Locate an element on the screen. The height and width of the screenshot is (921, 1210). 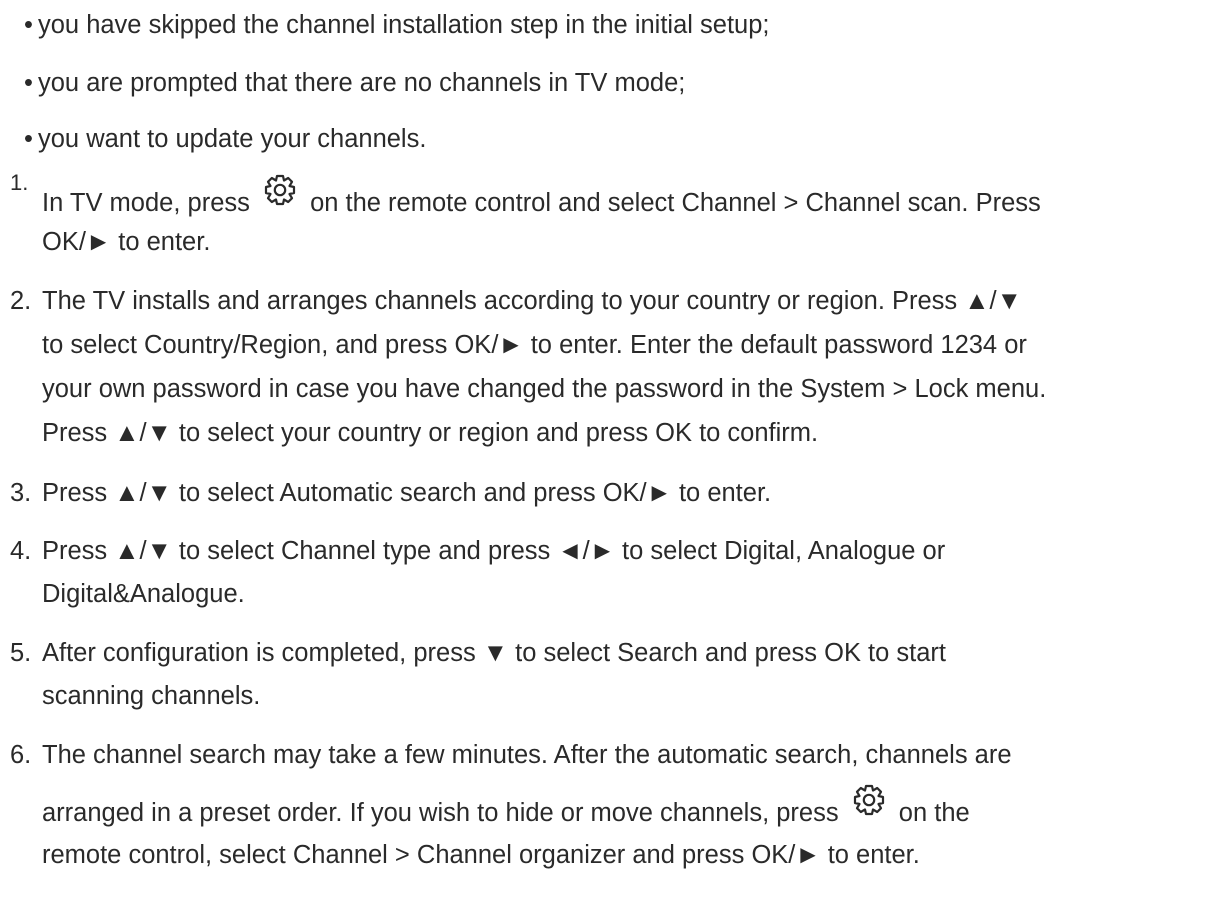
step-6-text-b: on the is located at coordinates (934, 813).